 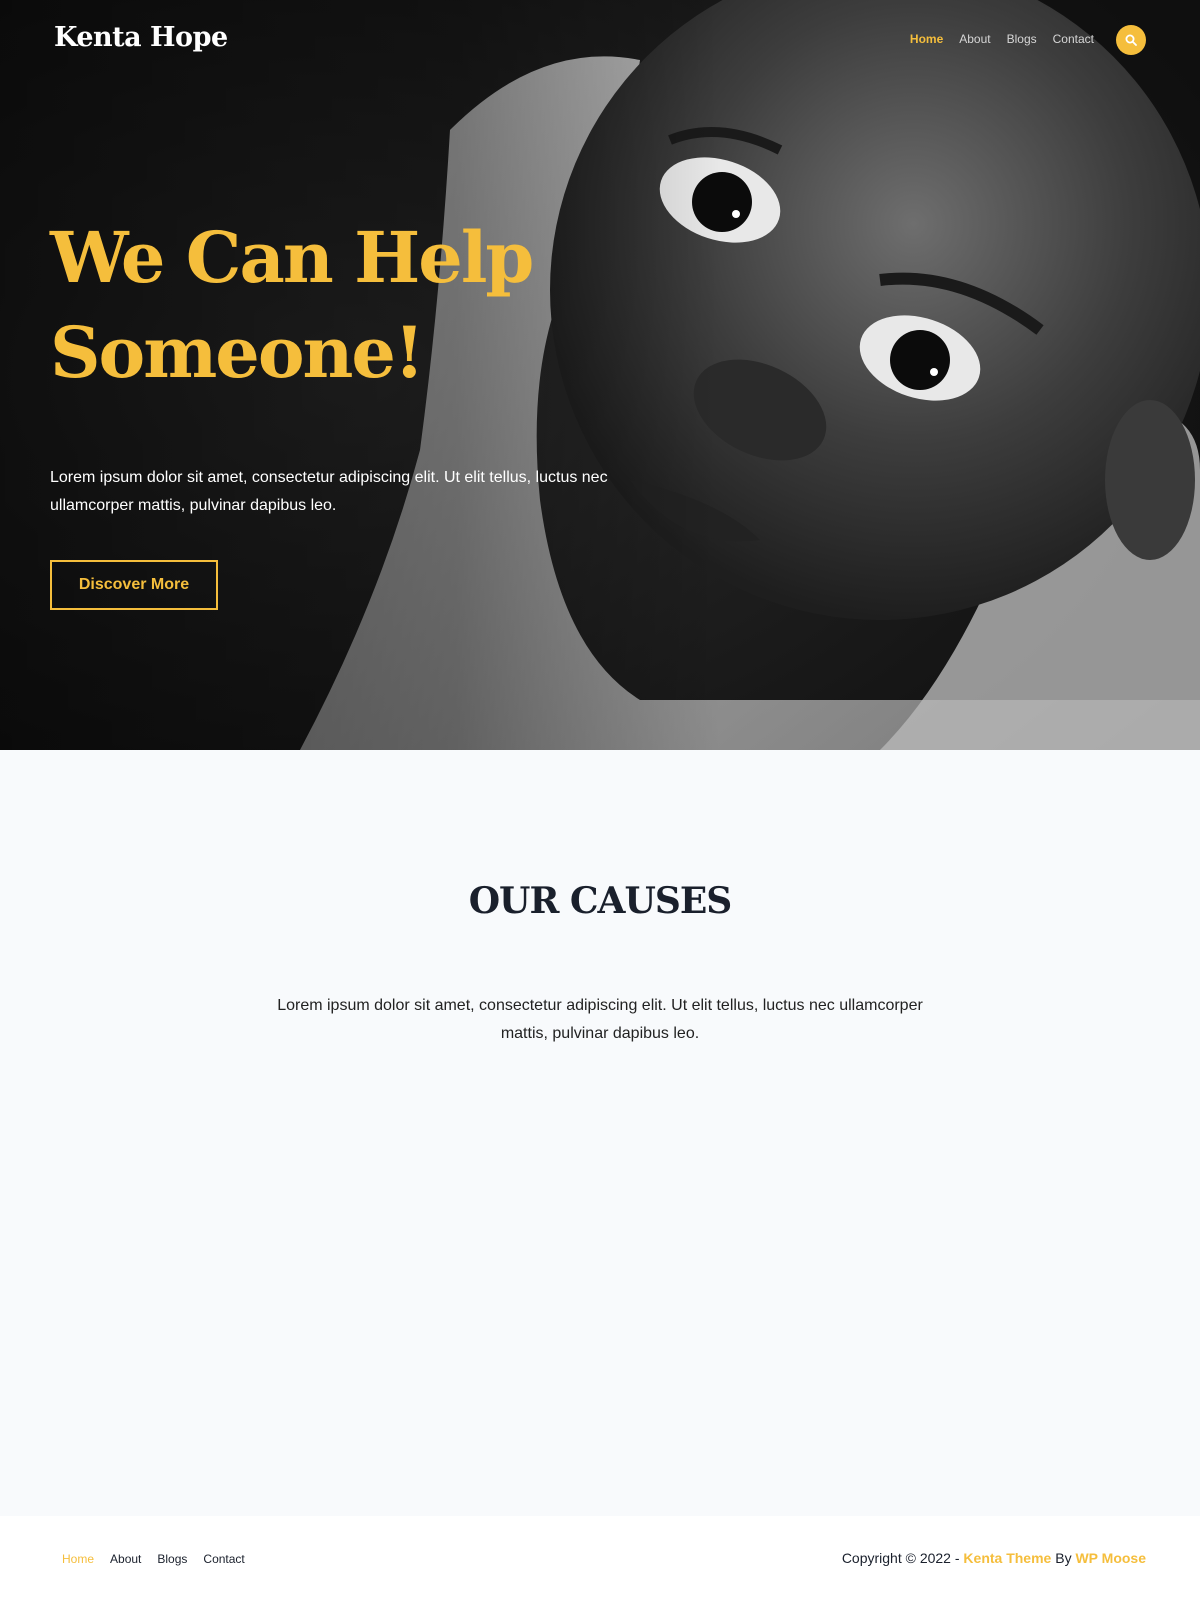 What do you see at coordinates (600, 901) in the screenshot?
I see `causes-title: OUR CAUSES` at bounding box center [600, 901].